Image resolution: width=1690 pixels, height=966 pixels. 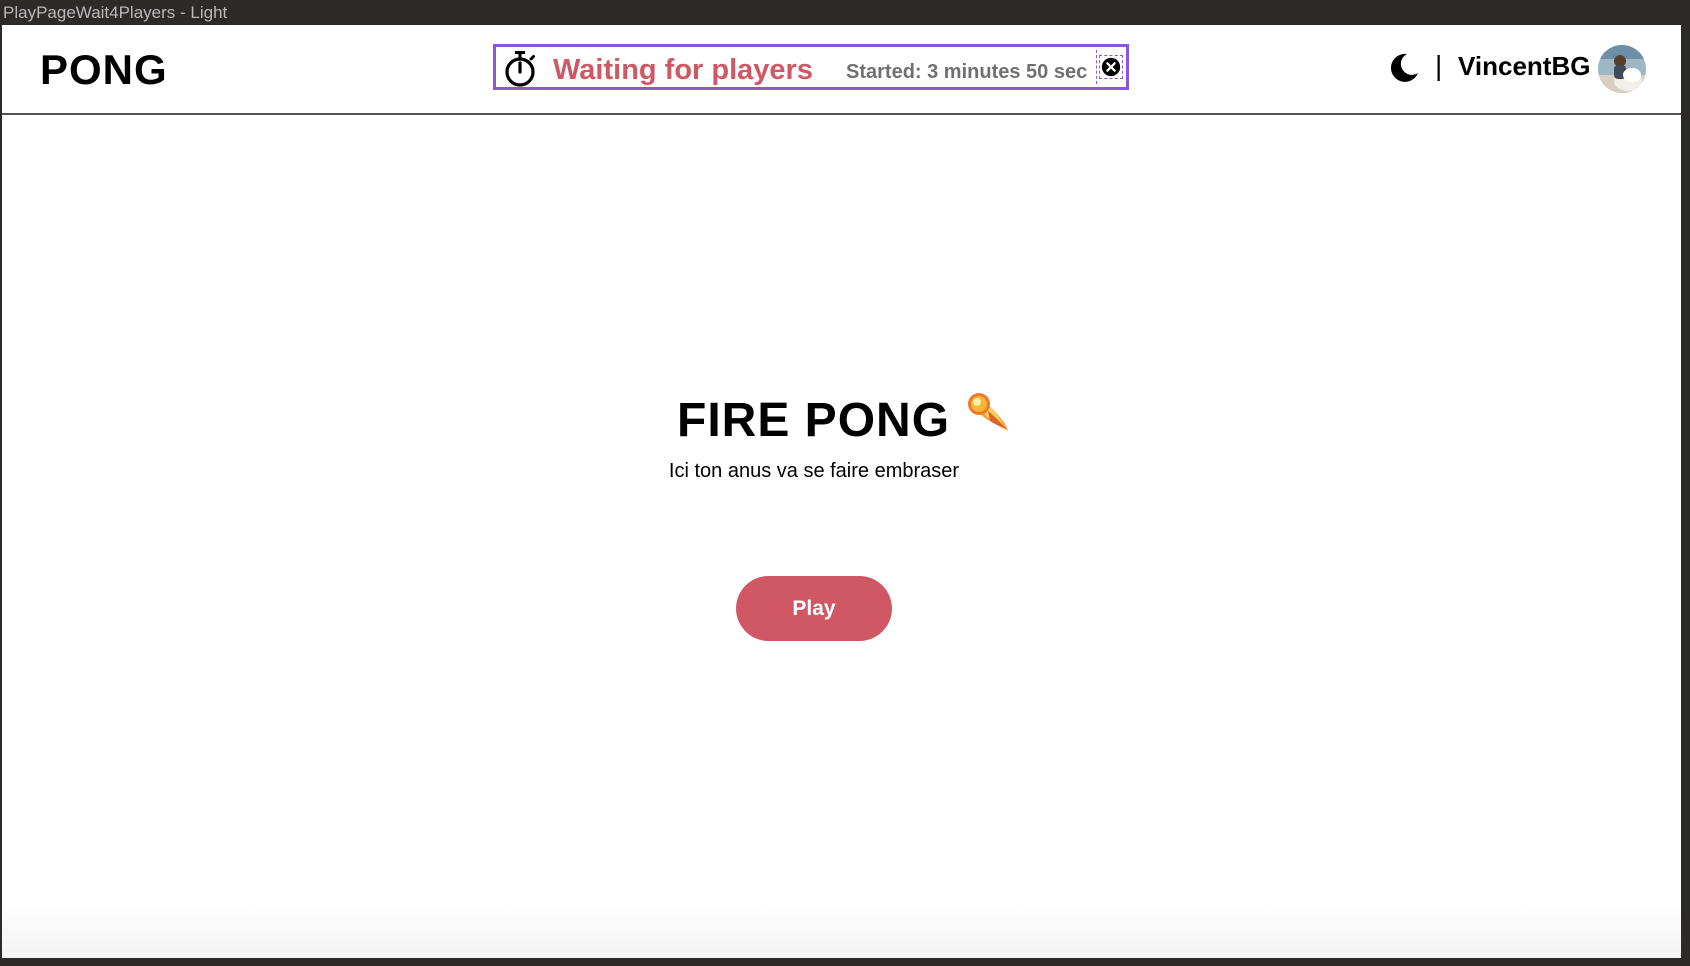 I want to click on page-subtitle: Ici ton anus va se faire embraser, so click(x=814, y=471).